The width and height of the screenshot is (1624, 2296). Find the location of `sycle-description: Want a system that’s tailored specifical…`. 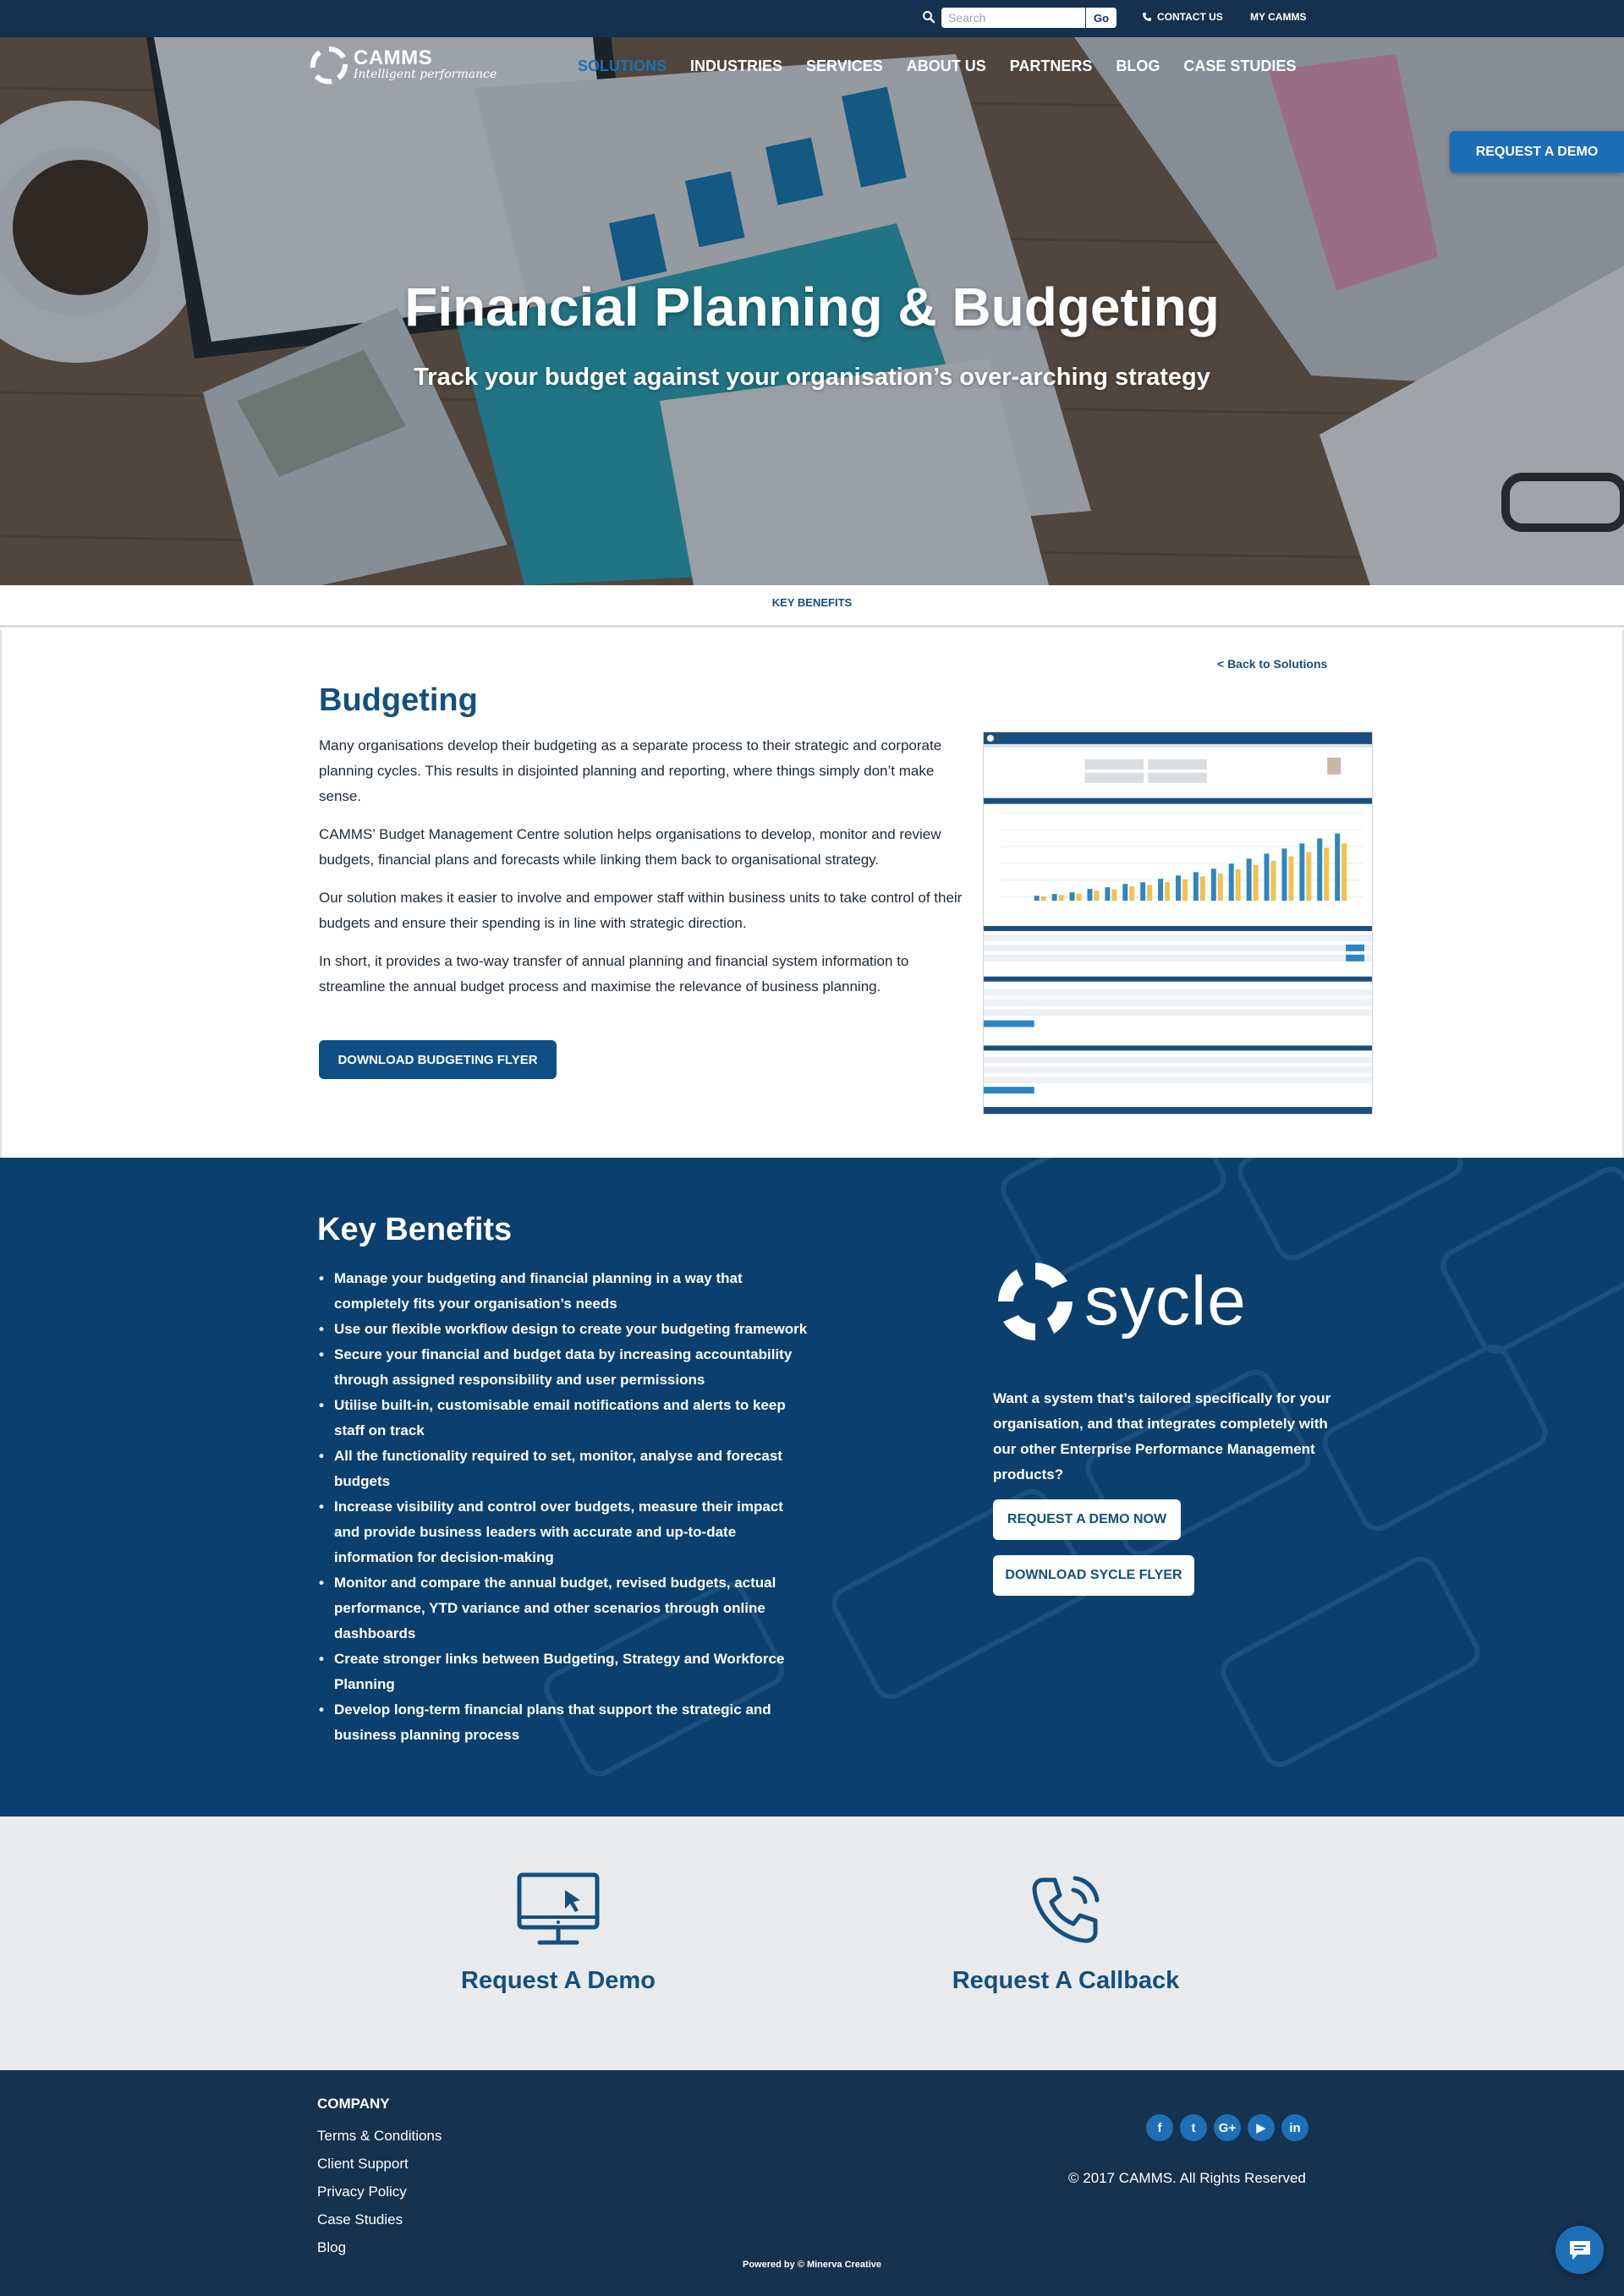

sycle-description: Want a system that’s tailored specifical… is located at coordinates (1162, 1436).